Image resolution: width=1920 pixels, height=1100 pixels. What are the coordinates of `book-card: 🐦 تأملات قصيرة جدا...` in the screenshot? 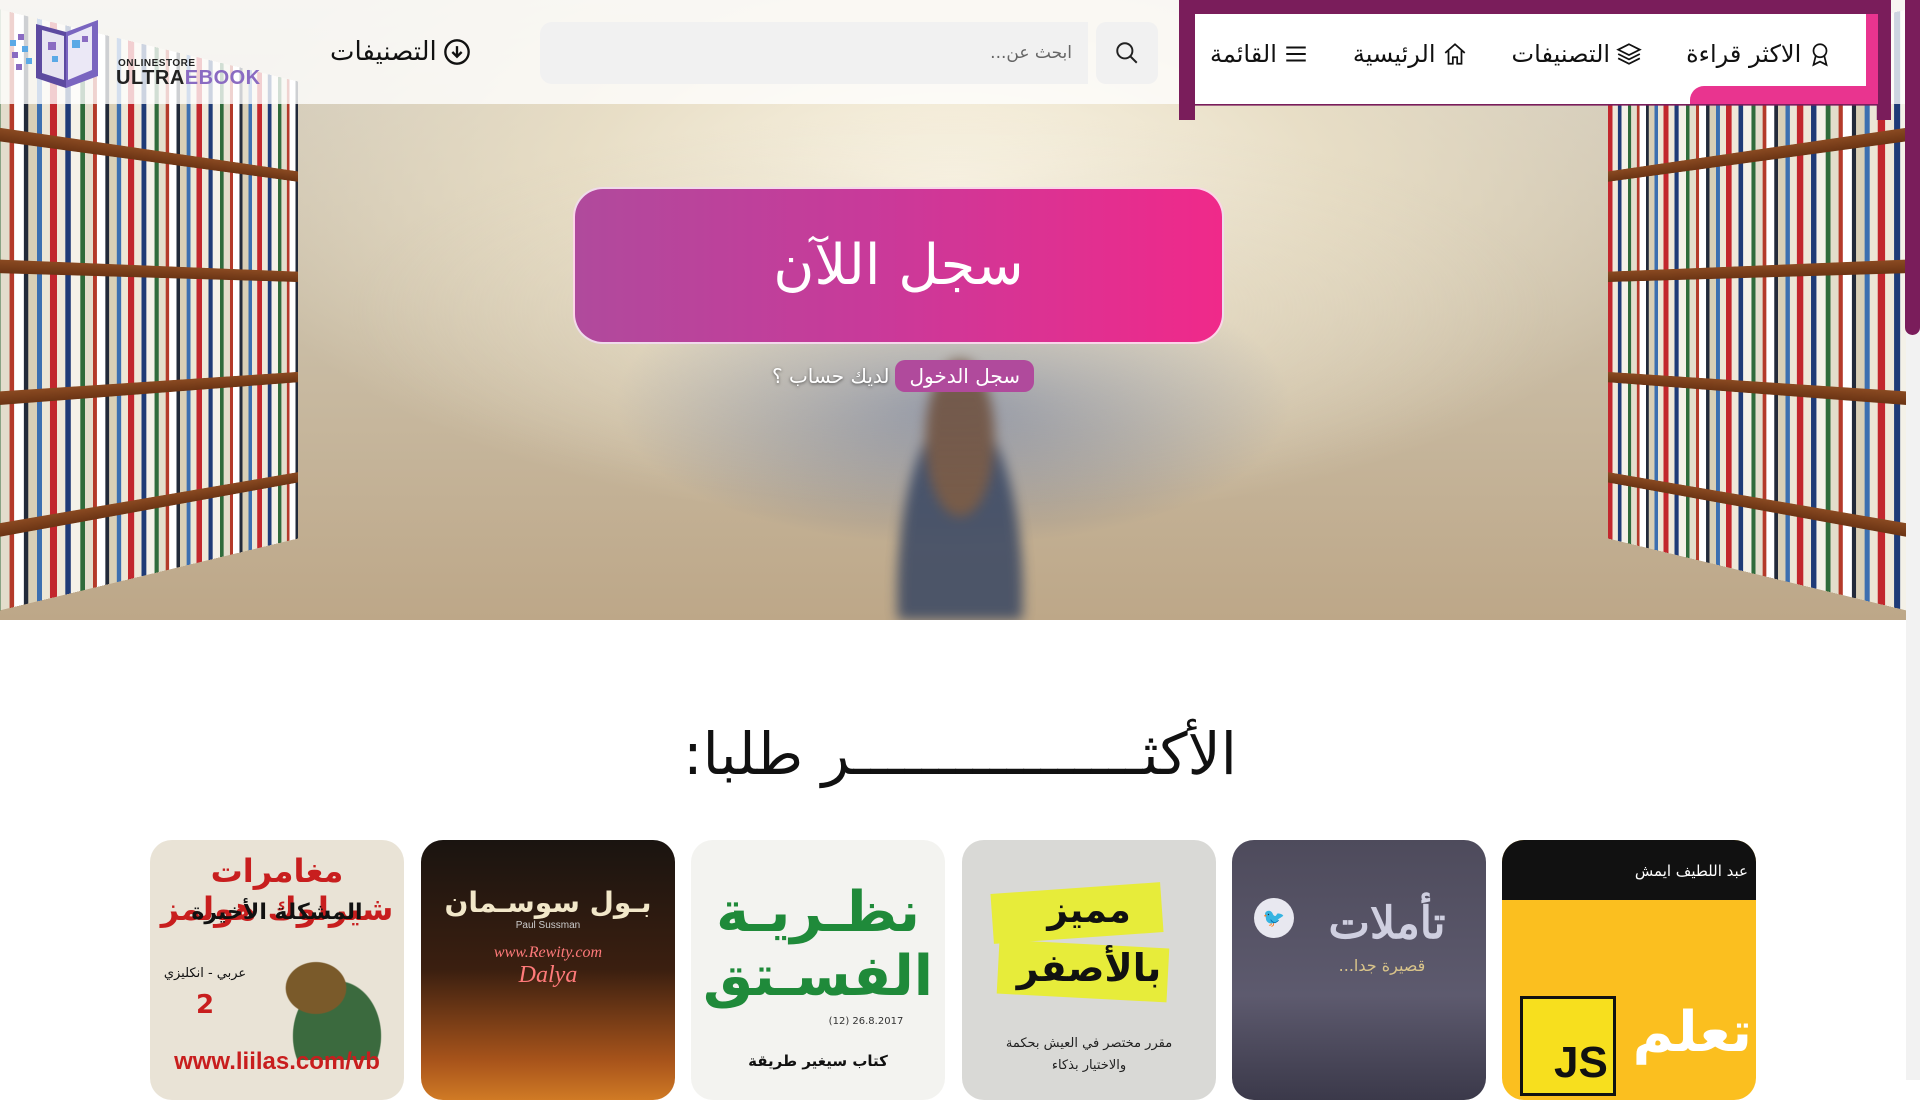 It's located at (1359, 970).